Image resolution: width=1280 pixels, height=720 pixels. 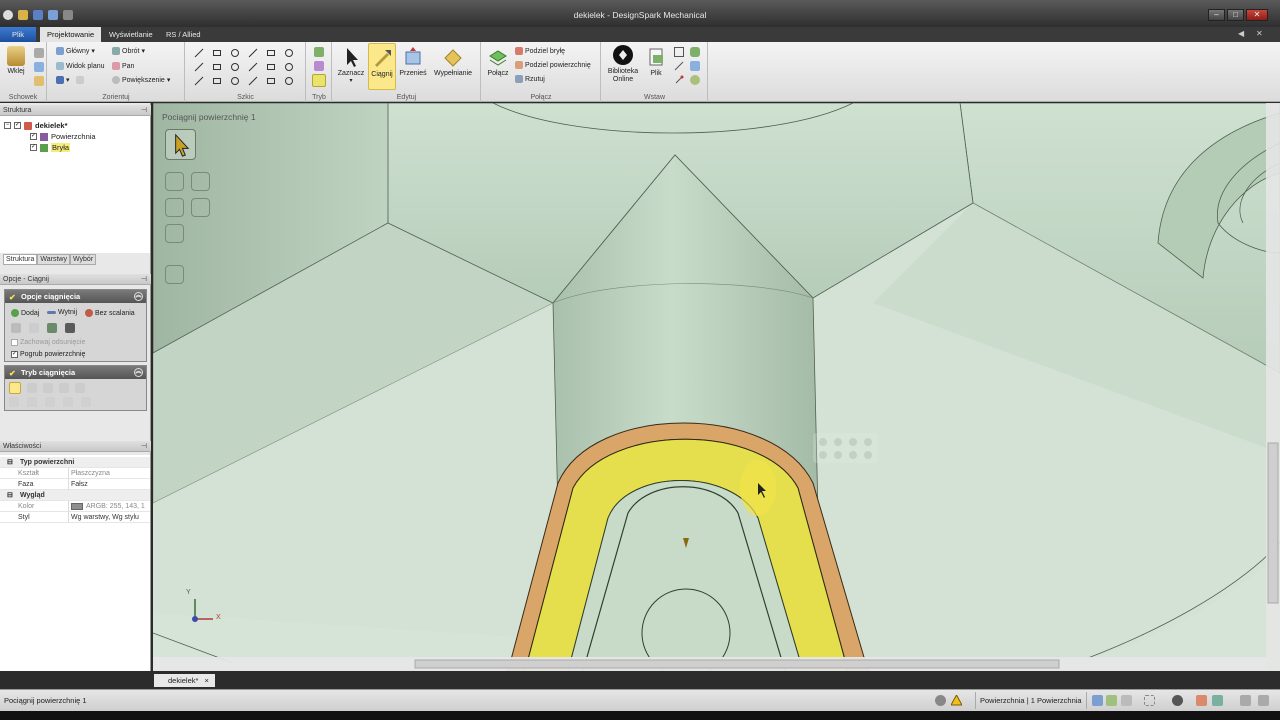 What do you see at coordinates (174, 233) in the screenshot?
I see `pull-draft-guide-icon` at bounding box center [174, 233].